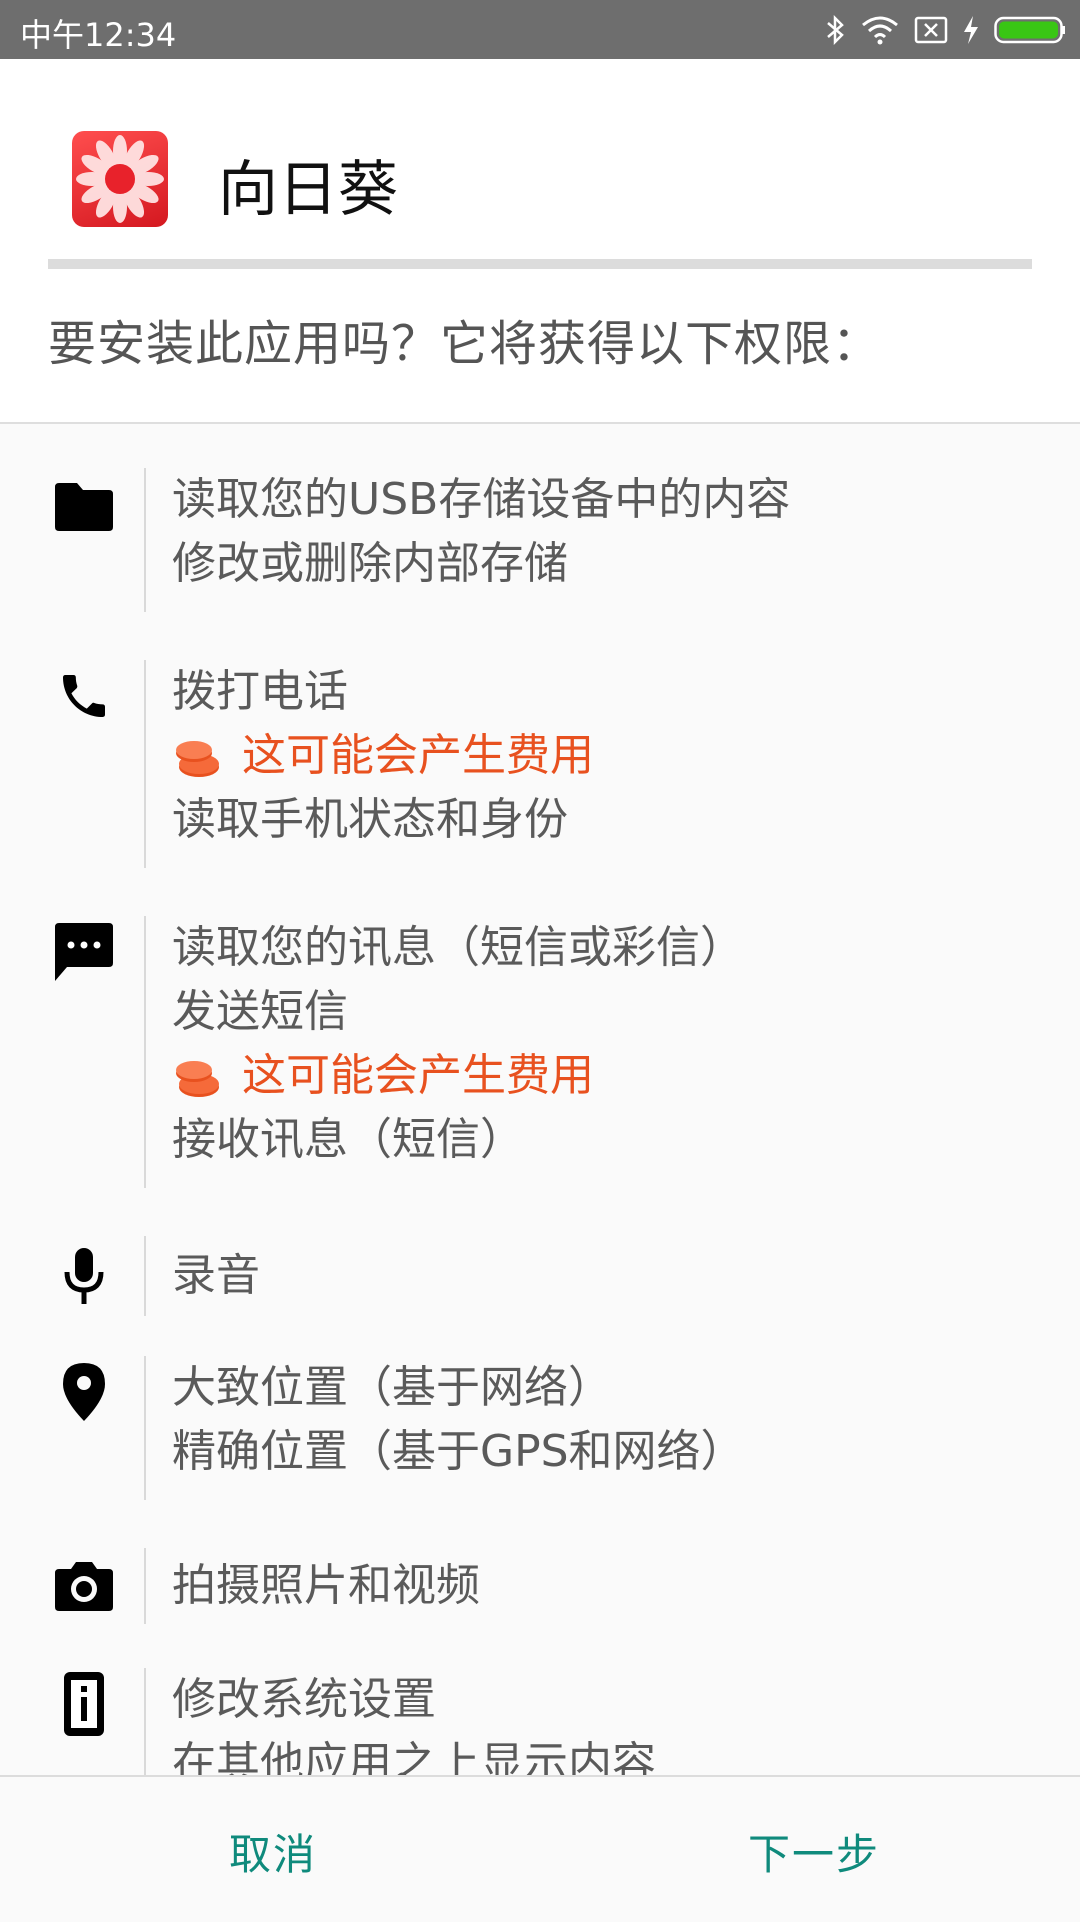 The width and height of the screenshot is (1080, 1922). I want to click on bottom-action-bar: 取消 下一步, so click(540, 1848).